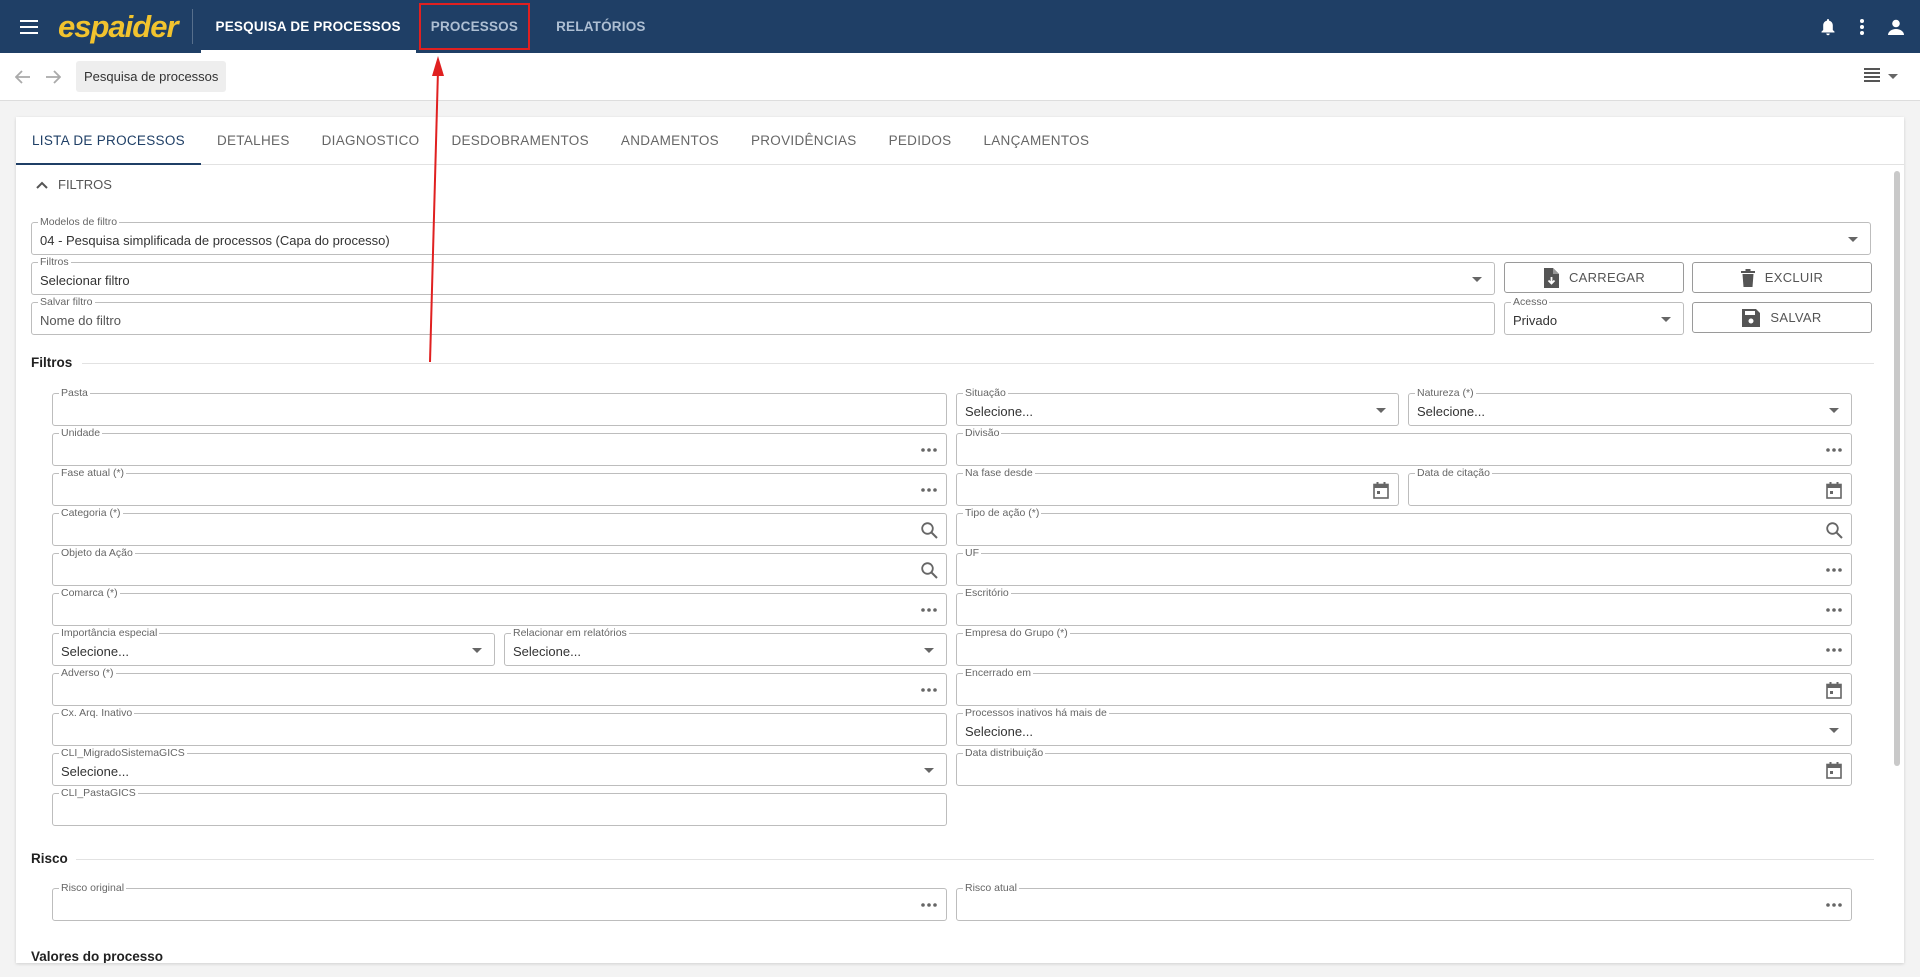  I want to click on user-icon, so click(1896, 27).